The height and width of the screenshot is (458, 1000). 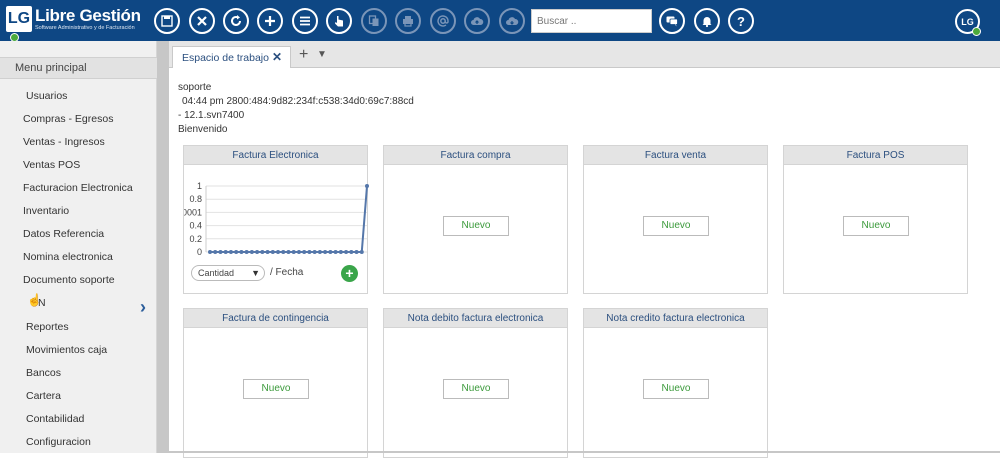 I want to click on panel-factura-pos: Factura POS Nuevo, so click(x=875, y=219).